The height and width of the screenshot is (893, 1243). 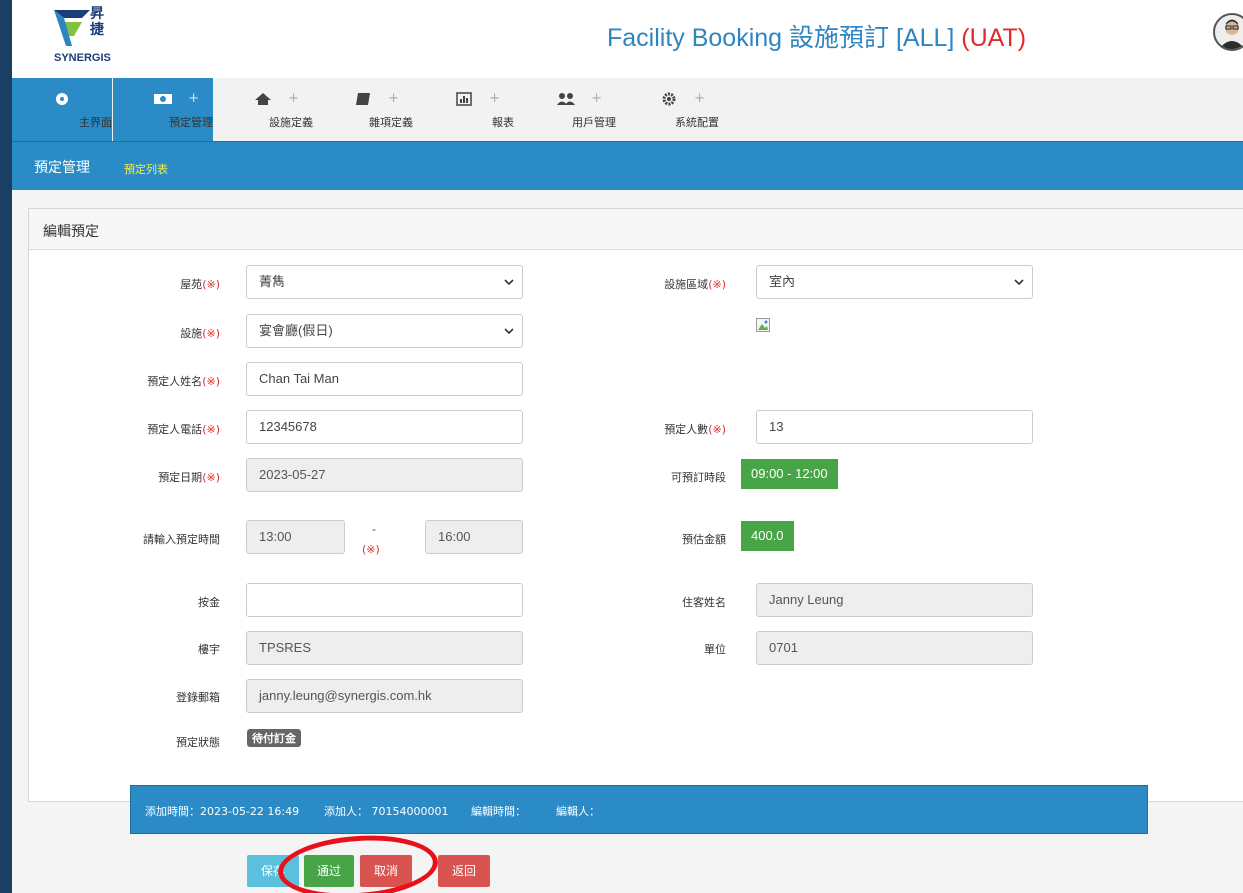 I want to click on nav-label: 設施定義, so click(x=291, y=122).